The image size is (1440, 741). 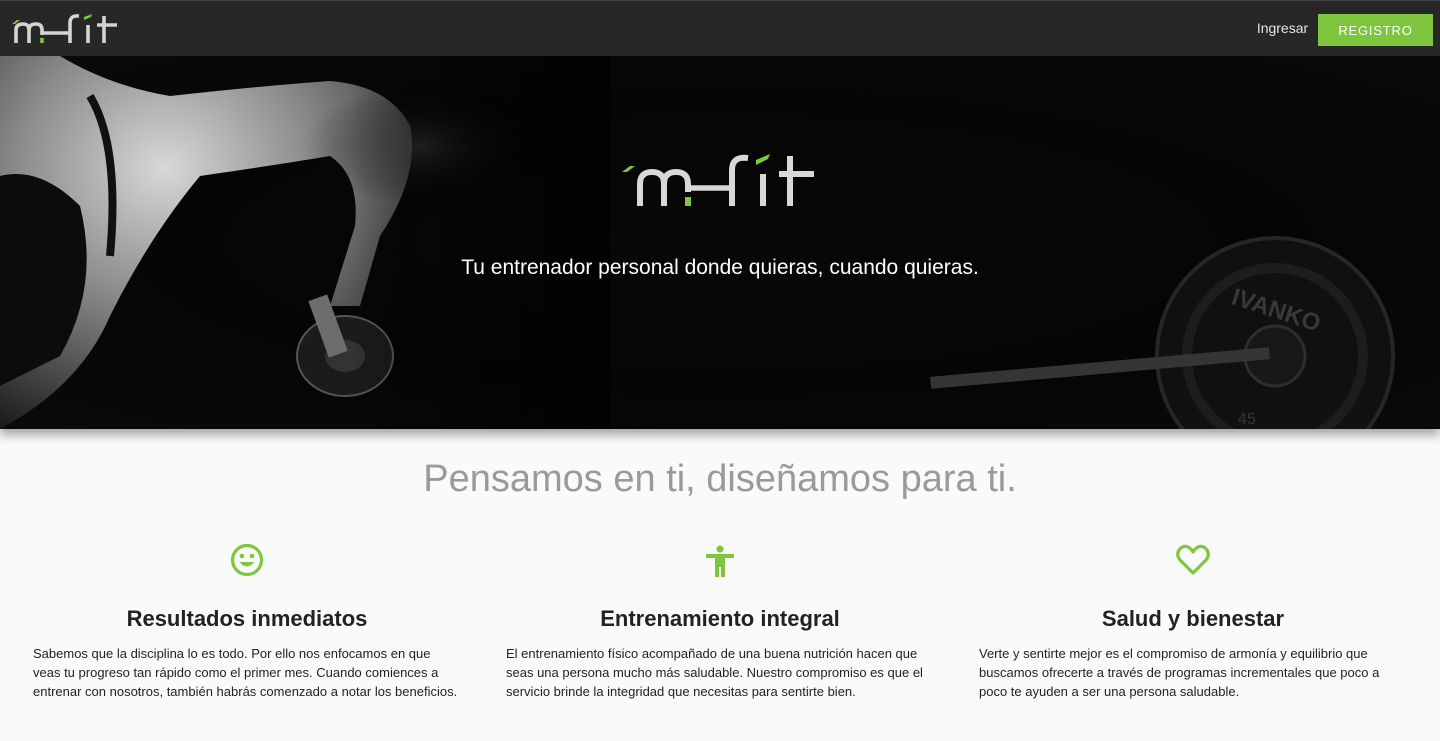 I want to click on heart-icon, so click(x=1193, y=559).